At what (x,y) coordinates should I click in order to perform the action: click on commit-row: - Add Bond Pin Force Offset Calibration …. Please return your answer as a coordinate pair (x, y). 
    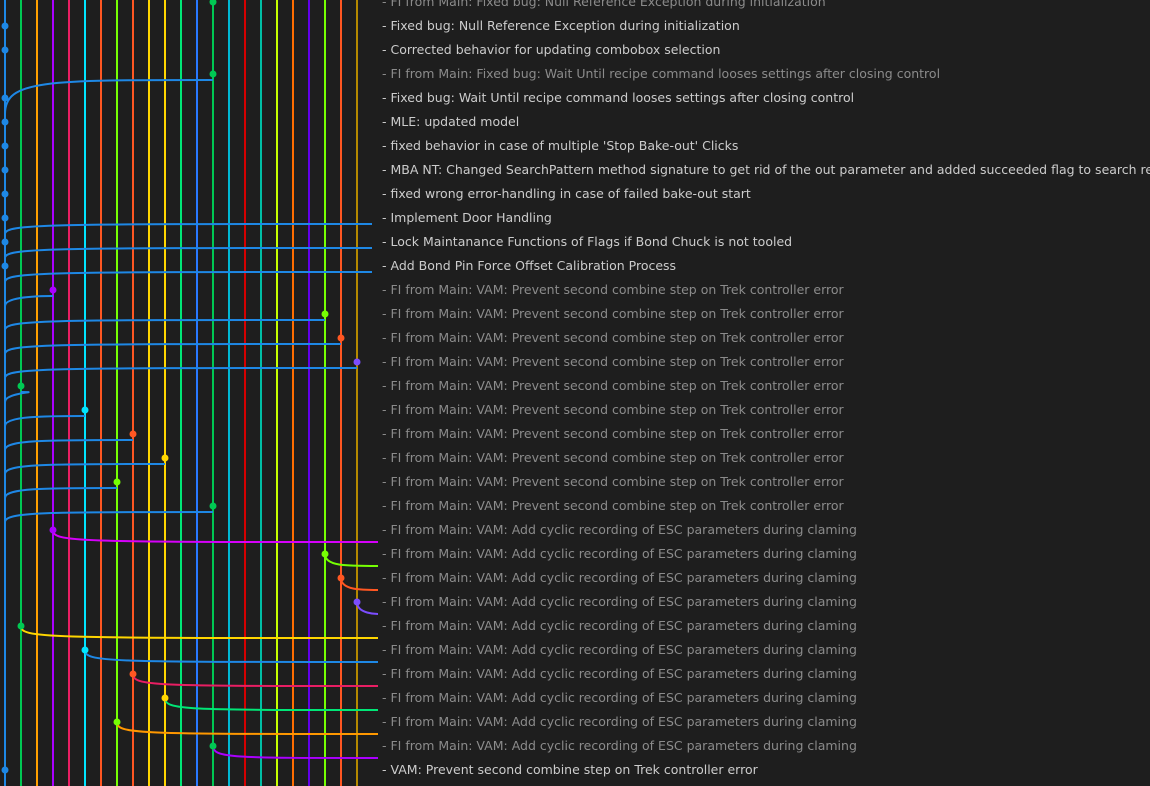
    Looking at the image, I should click on (529, 266).